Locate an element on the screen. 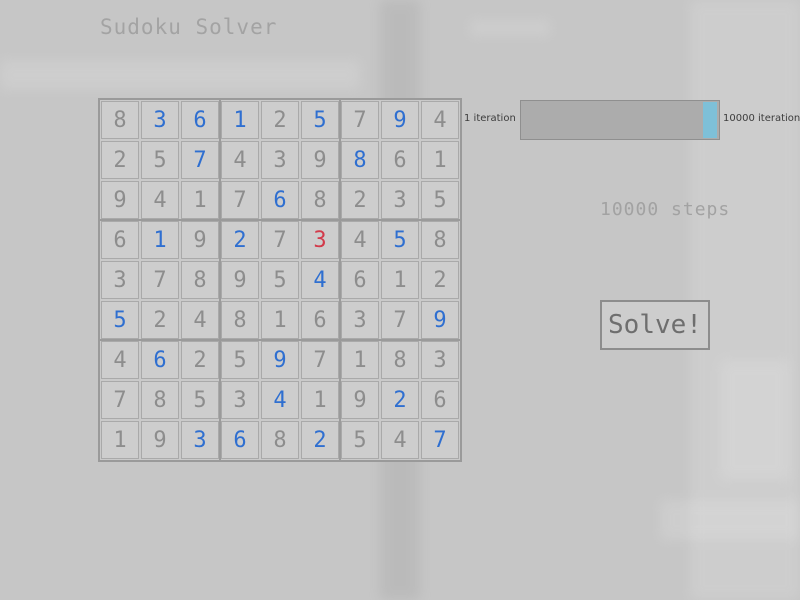 This screenshot has width=800, height=600. grid-cell-r5c6: 4 is located at coordinates (320, 280).